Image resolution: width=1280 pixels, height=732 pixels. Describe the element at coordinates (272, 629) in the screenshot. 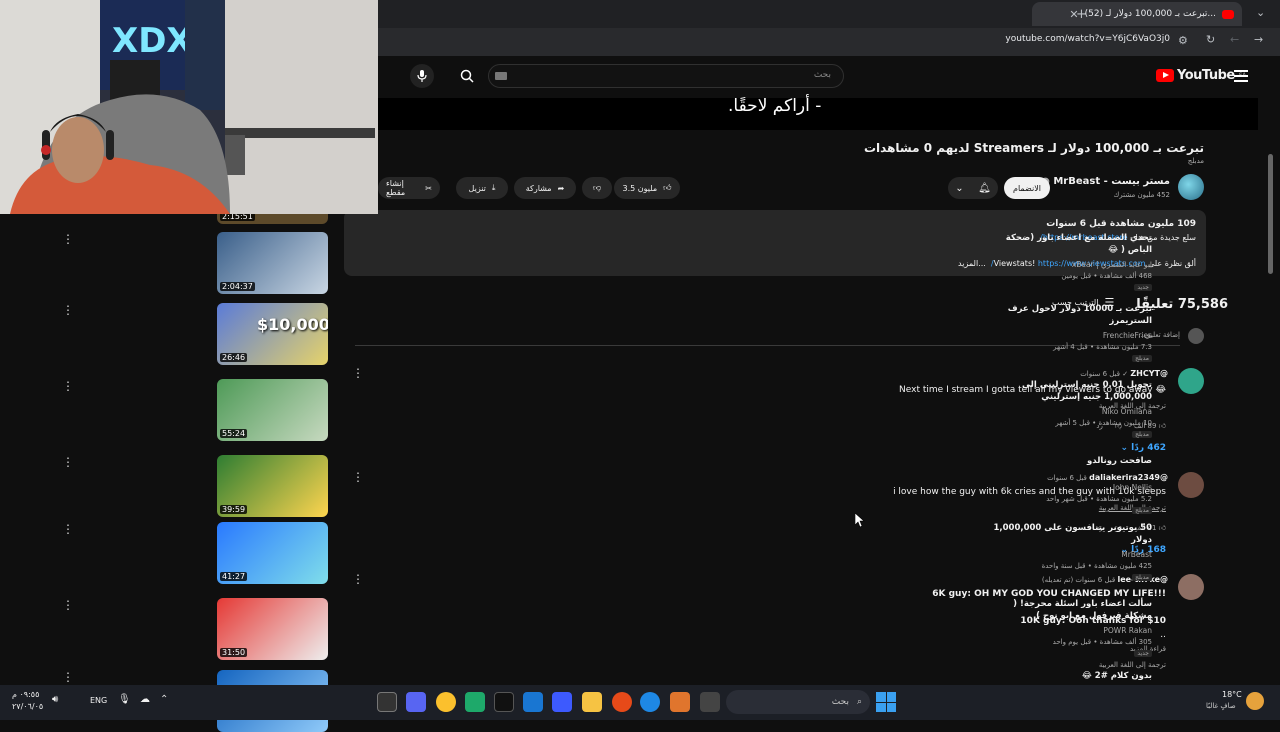

I see `video-thumbnail: 31:50` at that location.